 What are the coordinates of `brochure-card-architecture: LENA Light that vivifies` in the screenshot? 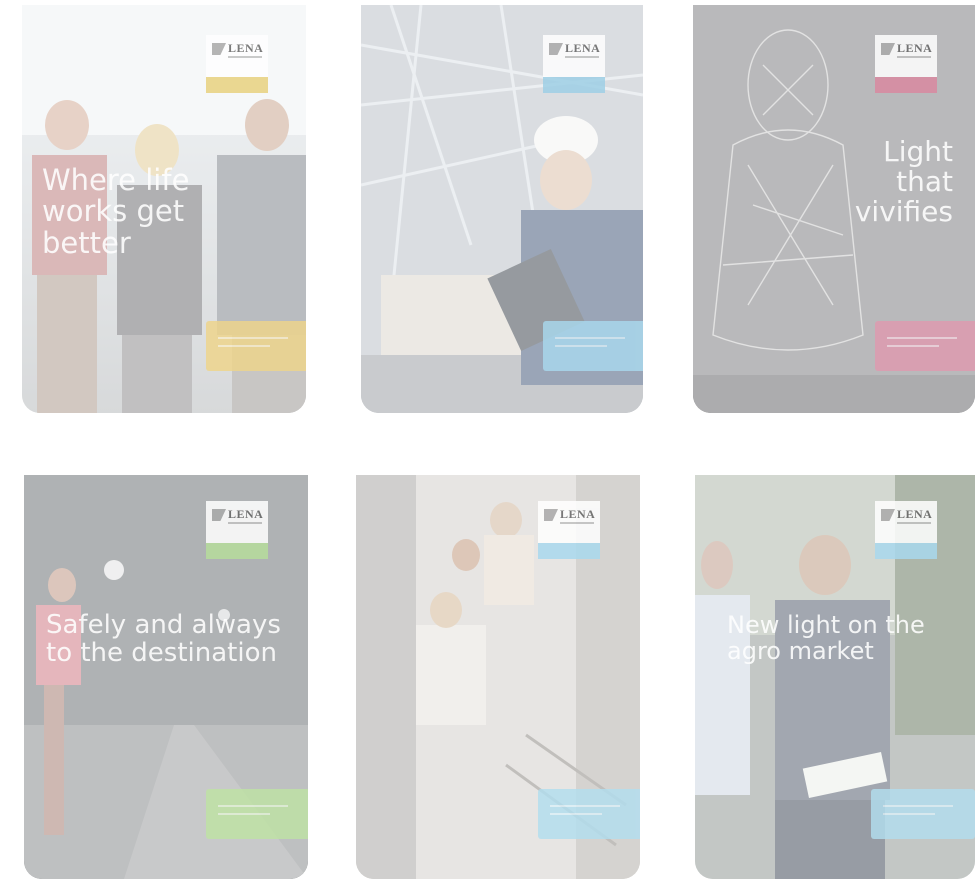 It's located at (834, 209).